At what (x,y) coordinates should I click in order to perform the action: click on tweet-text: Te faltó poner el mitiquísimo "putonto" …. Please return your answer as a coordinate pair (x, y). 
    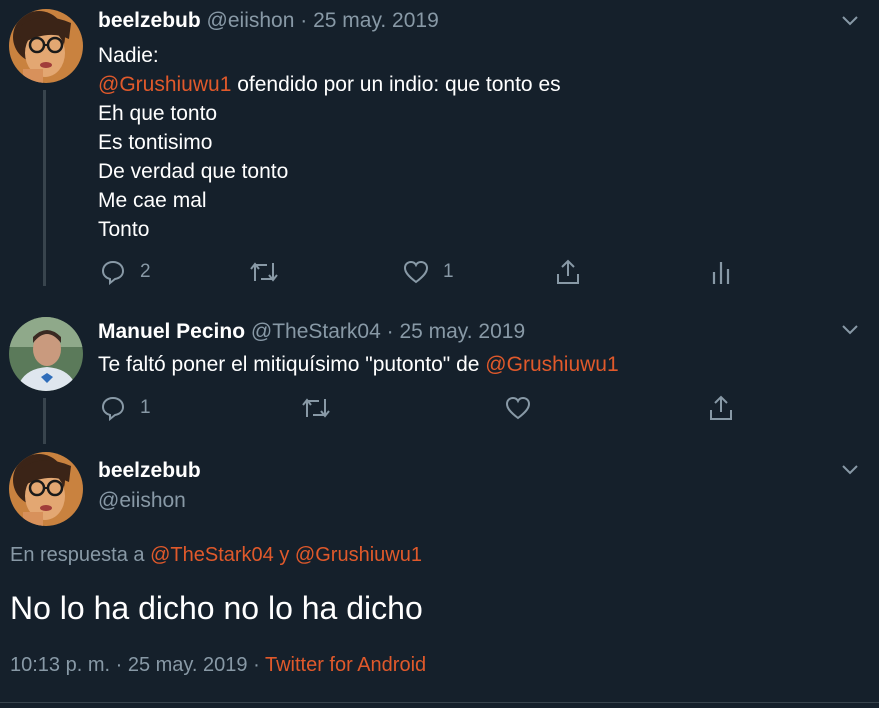
    Looking at the image, I should click on (358, 364).